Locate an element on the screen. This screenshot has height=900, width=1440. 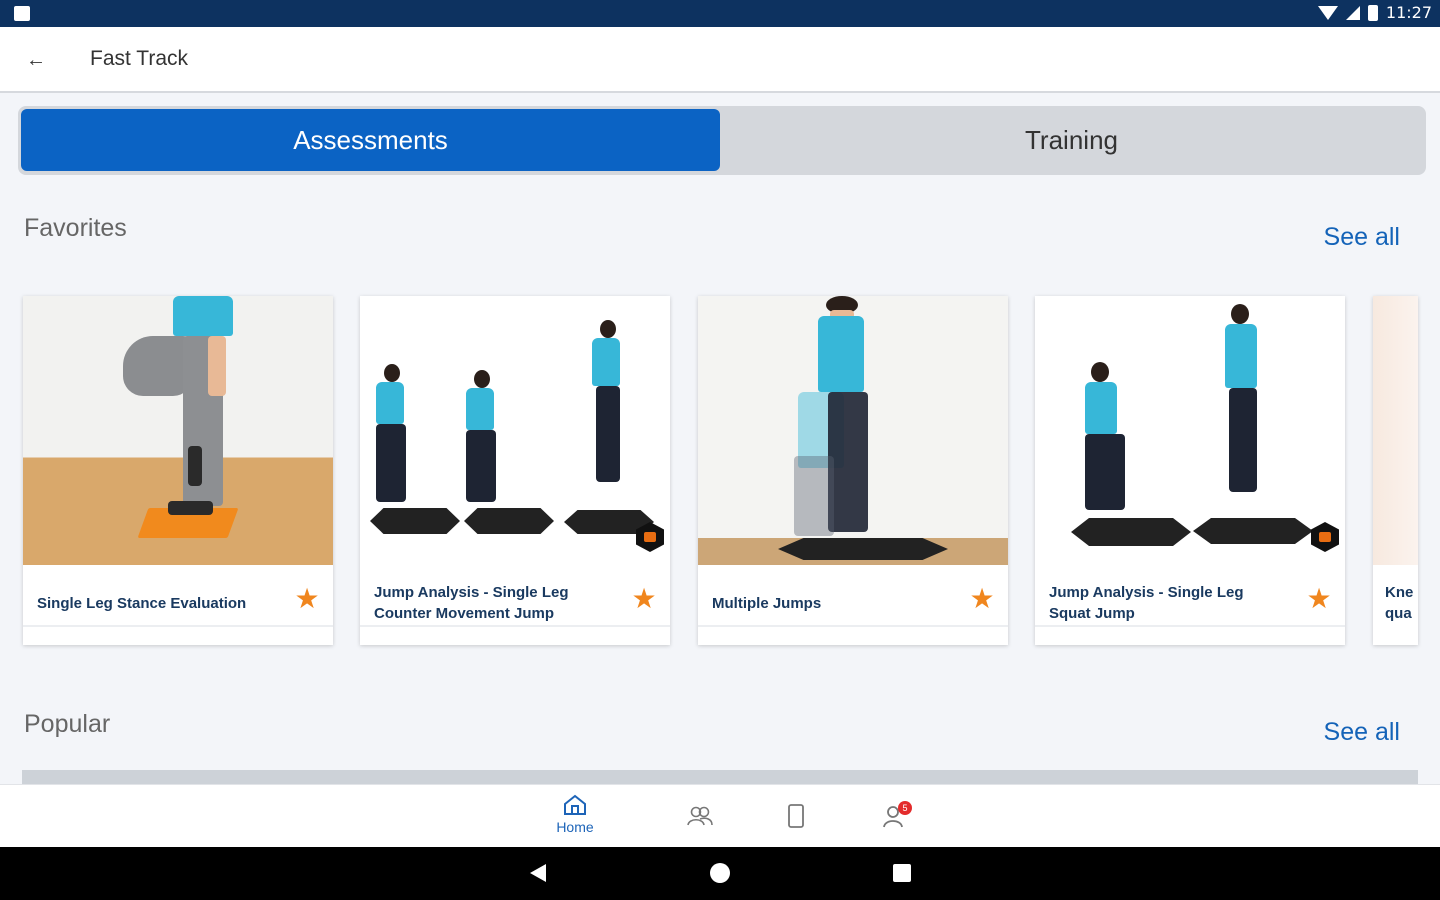
system-nav-bar is located at coordinates (720, 873).